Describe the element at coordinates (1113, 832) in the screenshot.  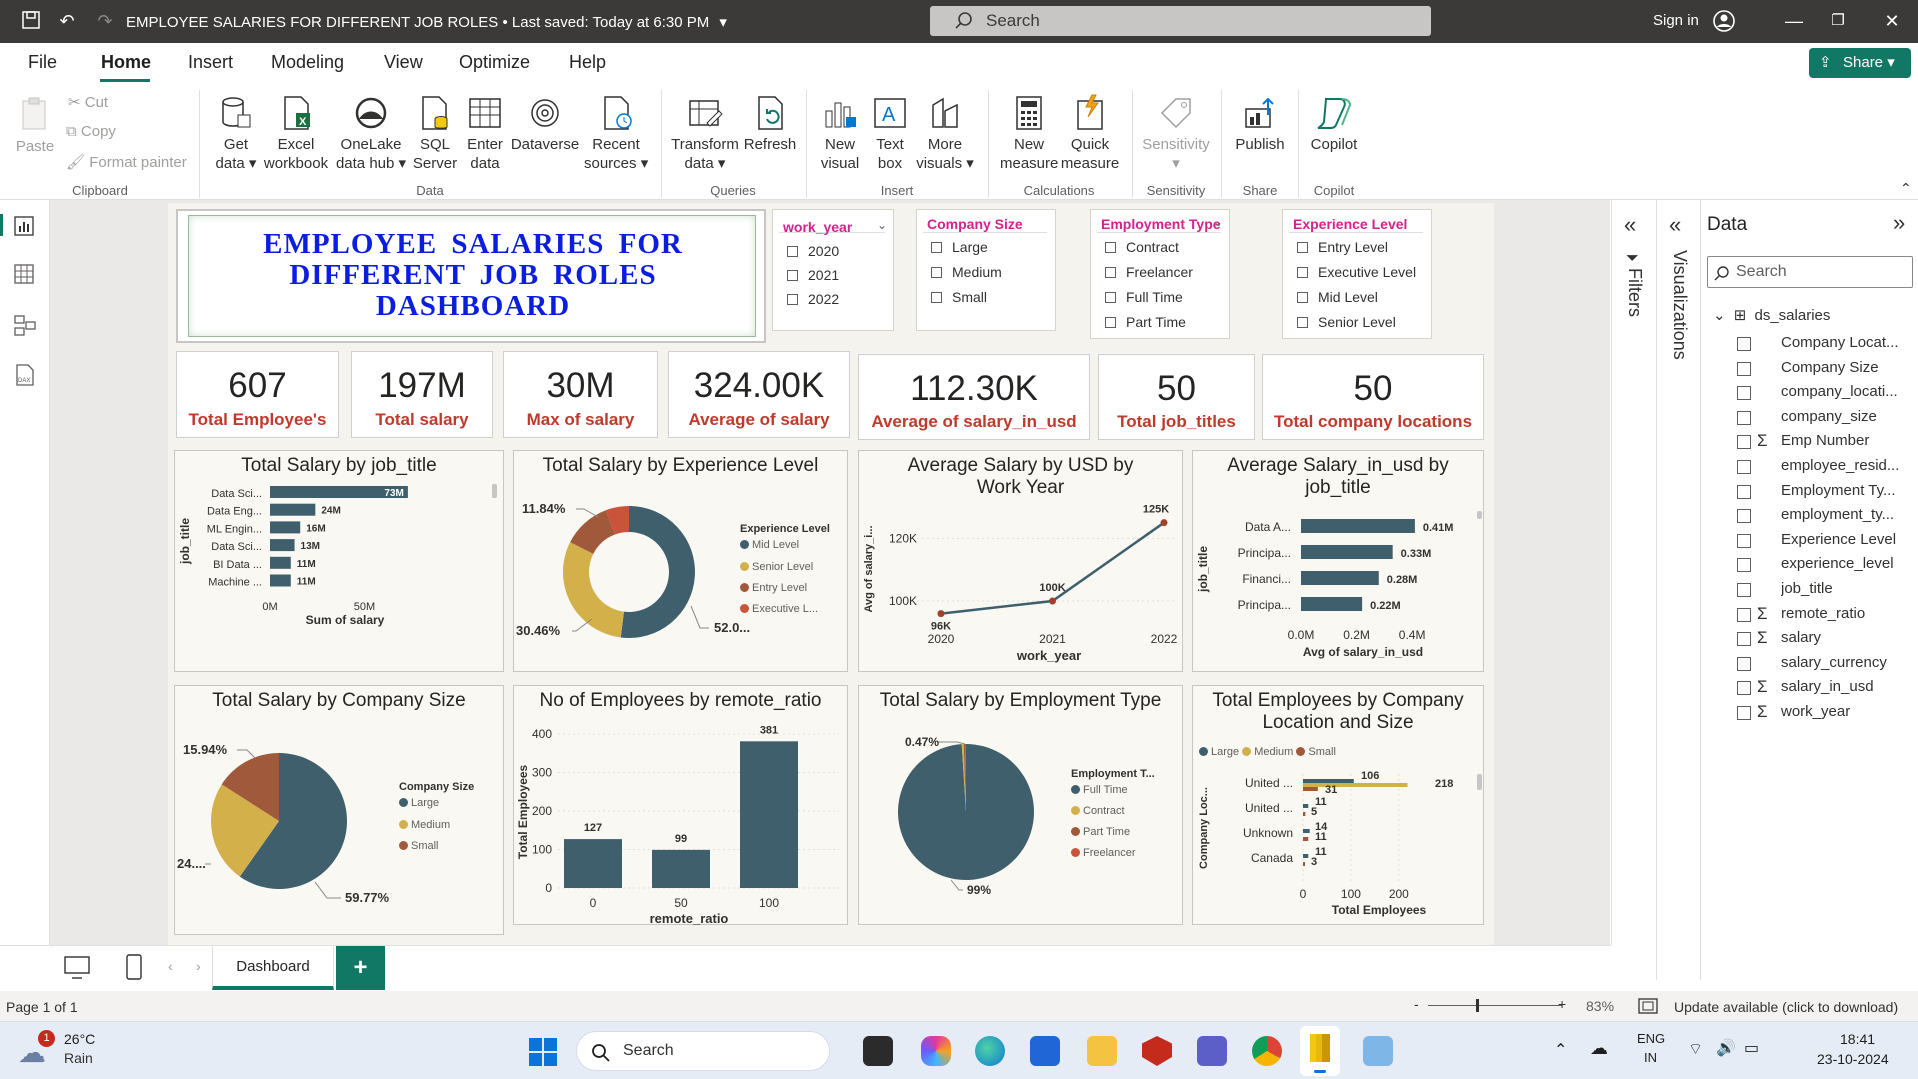
I see `legend-item: Part Time` at that location.